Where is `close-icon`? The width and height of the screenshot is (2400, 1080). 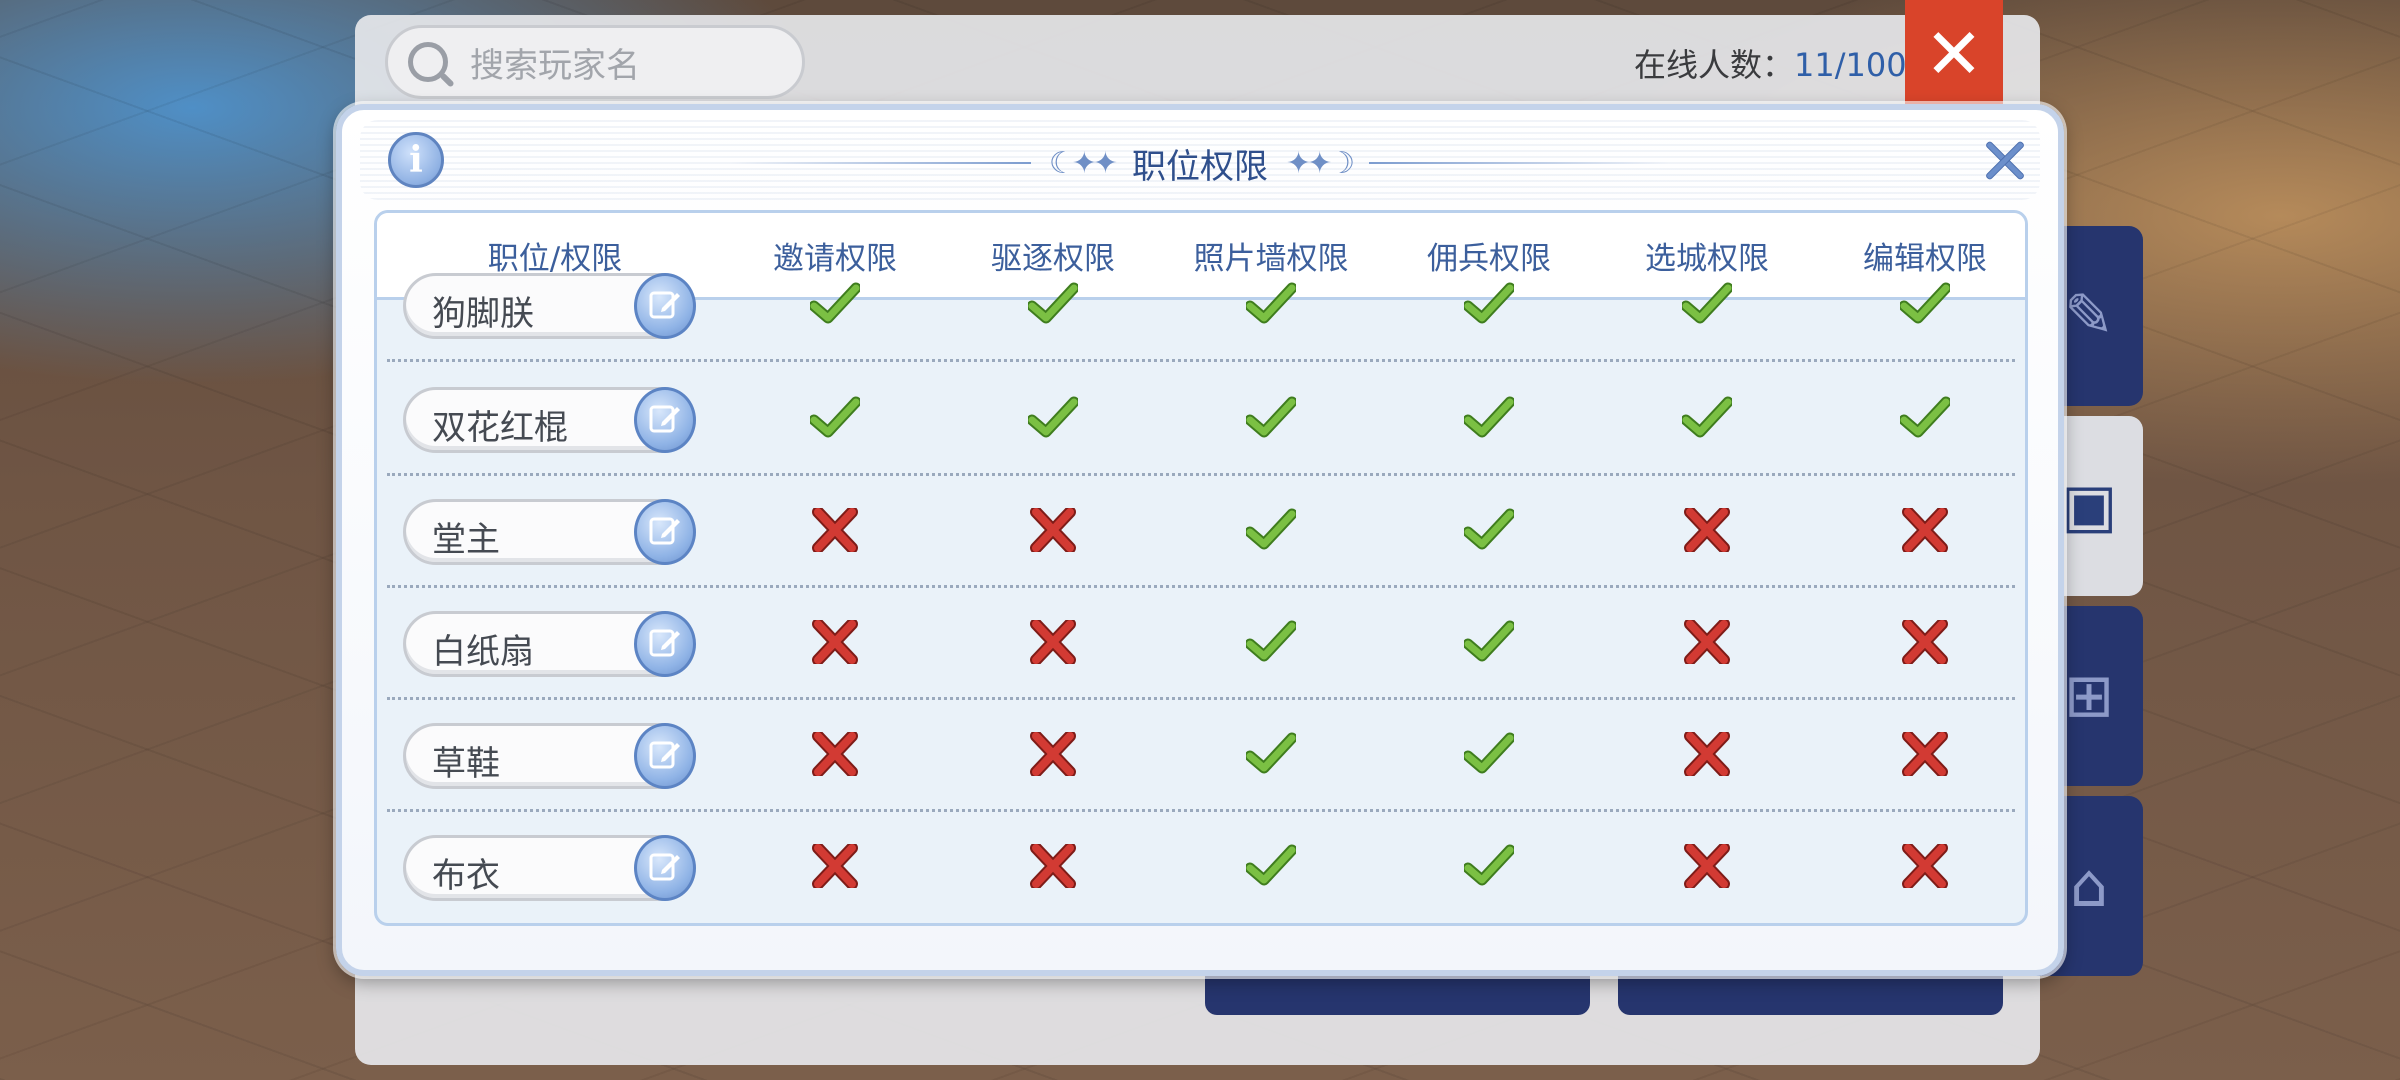
close-icon is located at coordinates (2004, 160).